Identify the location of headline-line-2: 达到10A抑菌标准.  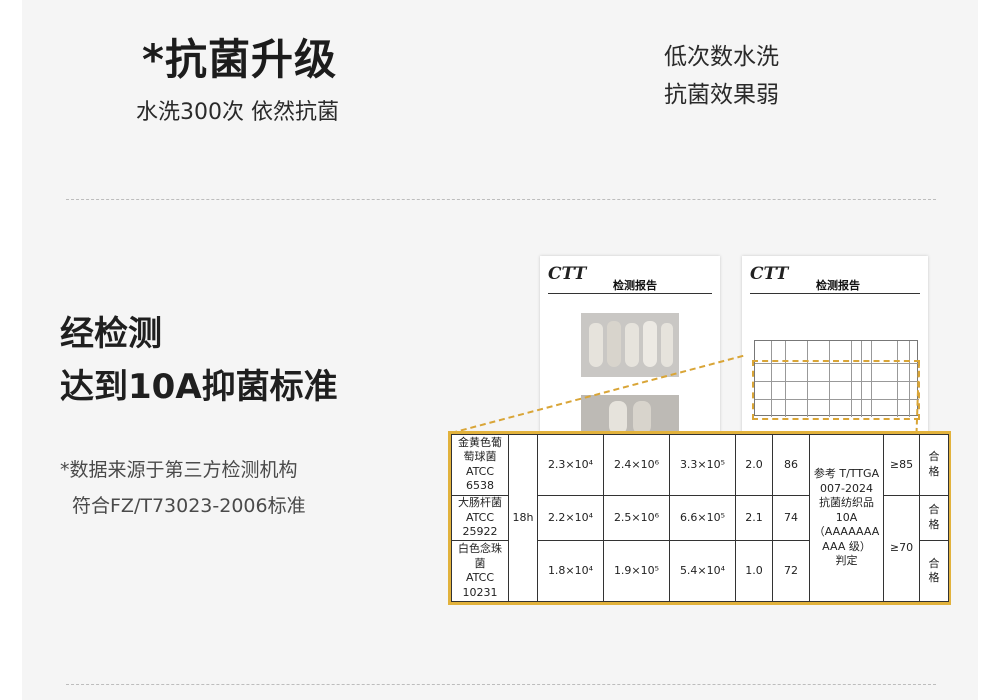
(199, 387).